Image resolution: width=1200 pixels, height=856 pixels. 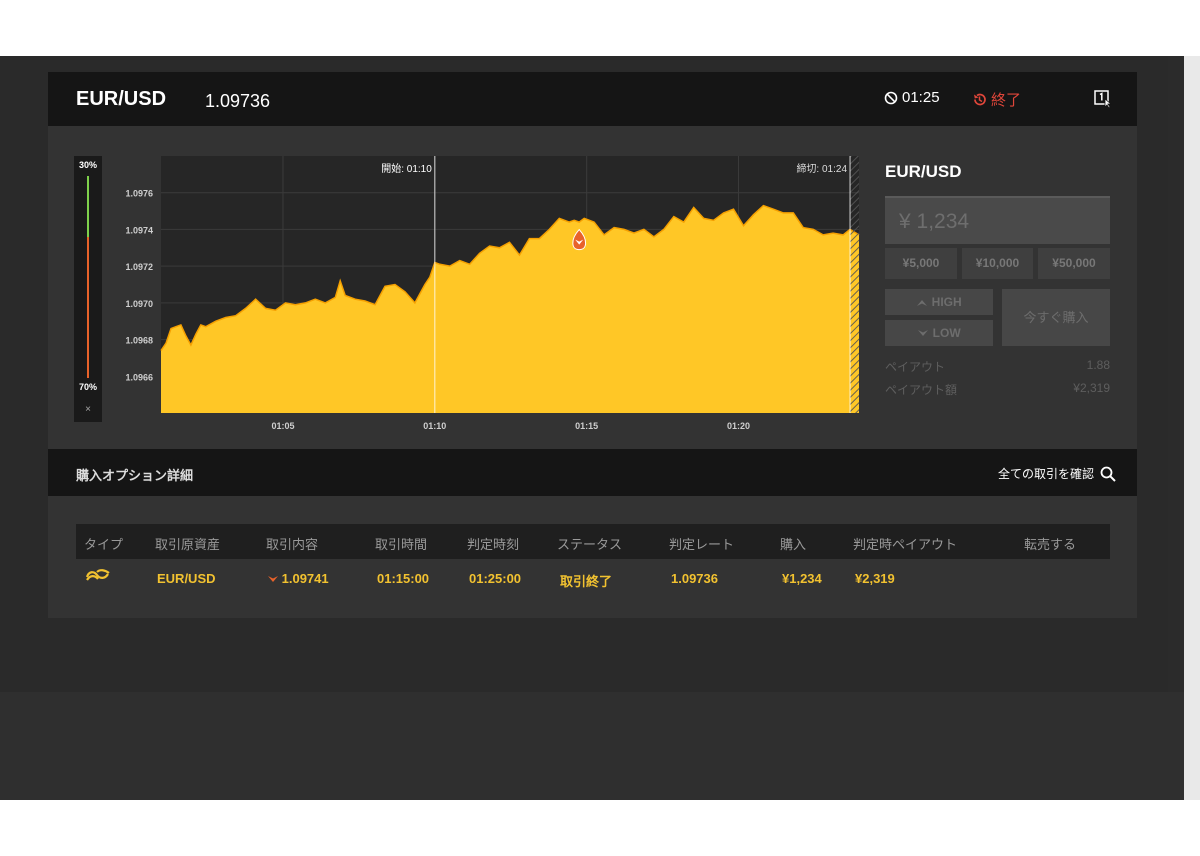 What do you see at coordinates (921, 97) in the screenshot?
I see `timer-text: 01:25` at bounding box center [921, 97].